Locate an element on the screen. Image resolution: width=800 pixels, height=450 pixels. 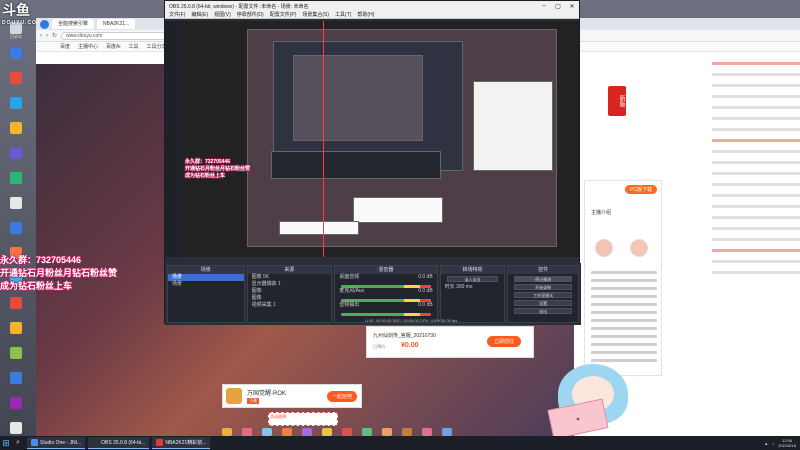
duration-input: 300 ms is located at coordinates (464, 287).